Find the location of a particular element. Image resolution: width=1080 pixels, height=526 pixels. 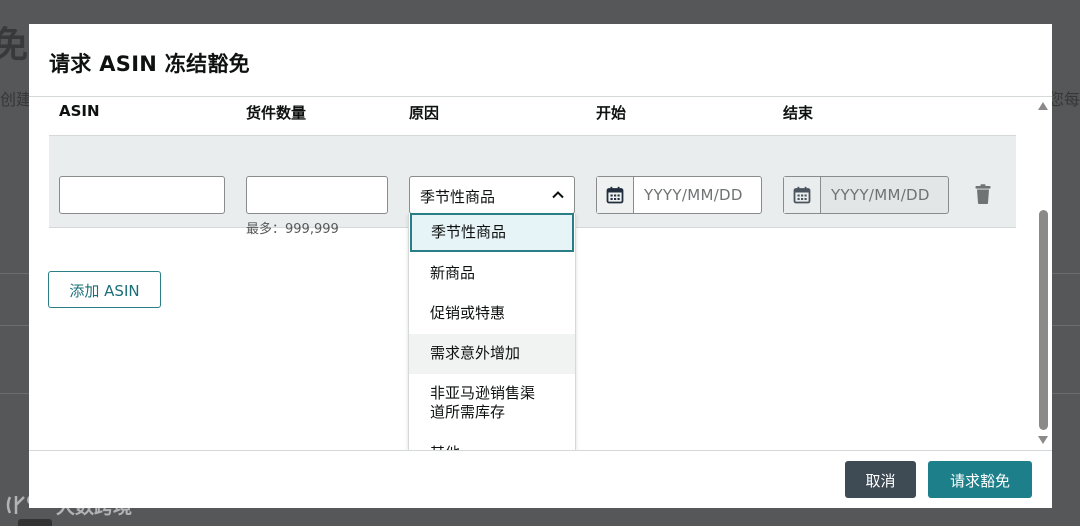

asin-input is located at coordinates (142, 195).